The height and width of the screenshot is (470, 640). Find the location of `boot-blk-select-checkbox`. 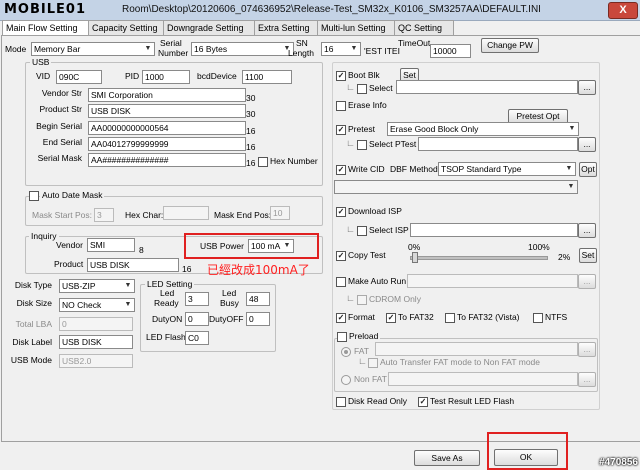

boot-blk-select-checkbox is located at coordinates (362, 89).